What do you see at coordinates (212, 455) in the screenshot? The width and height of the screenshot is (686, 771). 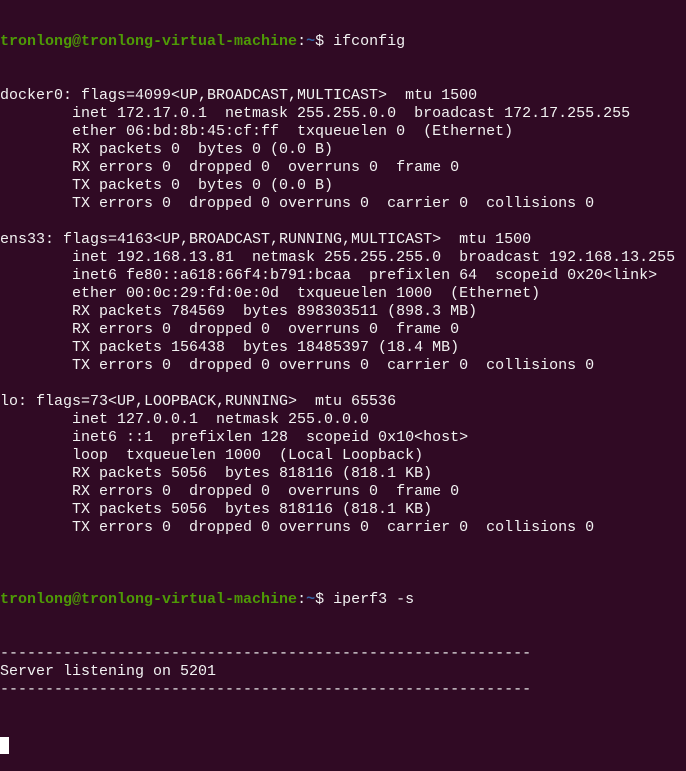 I see `output-line: loop txqueuelen 1000 (Local Loopback)` at bounding box center [212, 455].